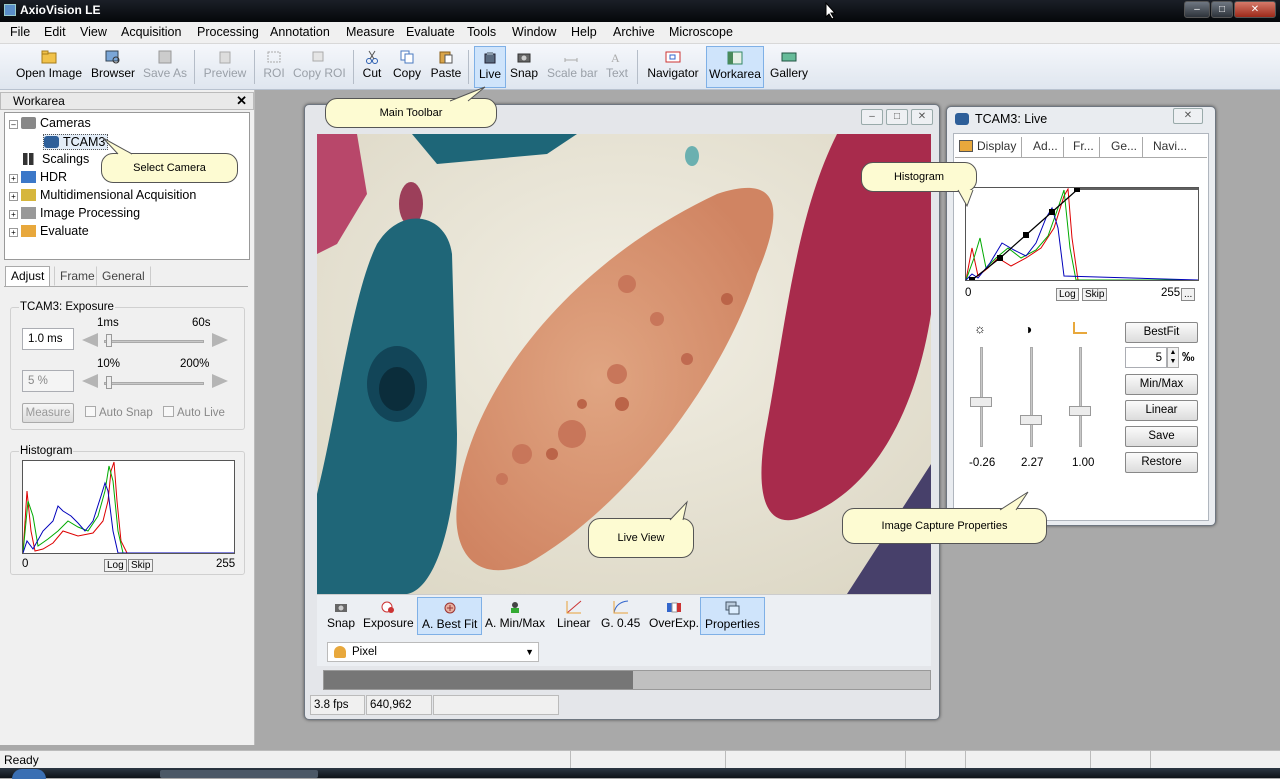  Describe the element at coordinates (1095, 294) in the screenshot. I see `display-skip-button: Skip` at that location.